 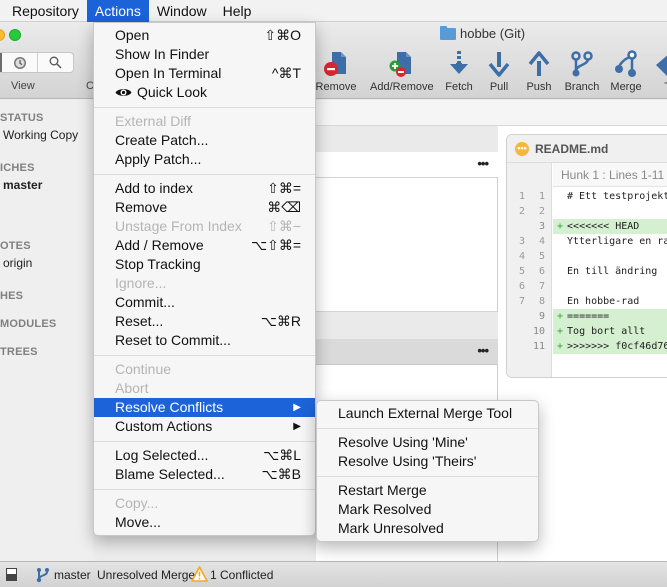 I want to click on old-line-number: 3, so click(x=521, y=241).